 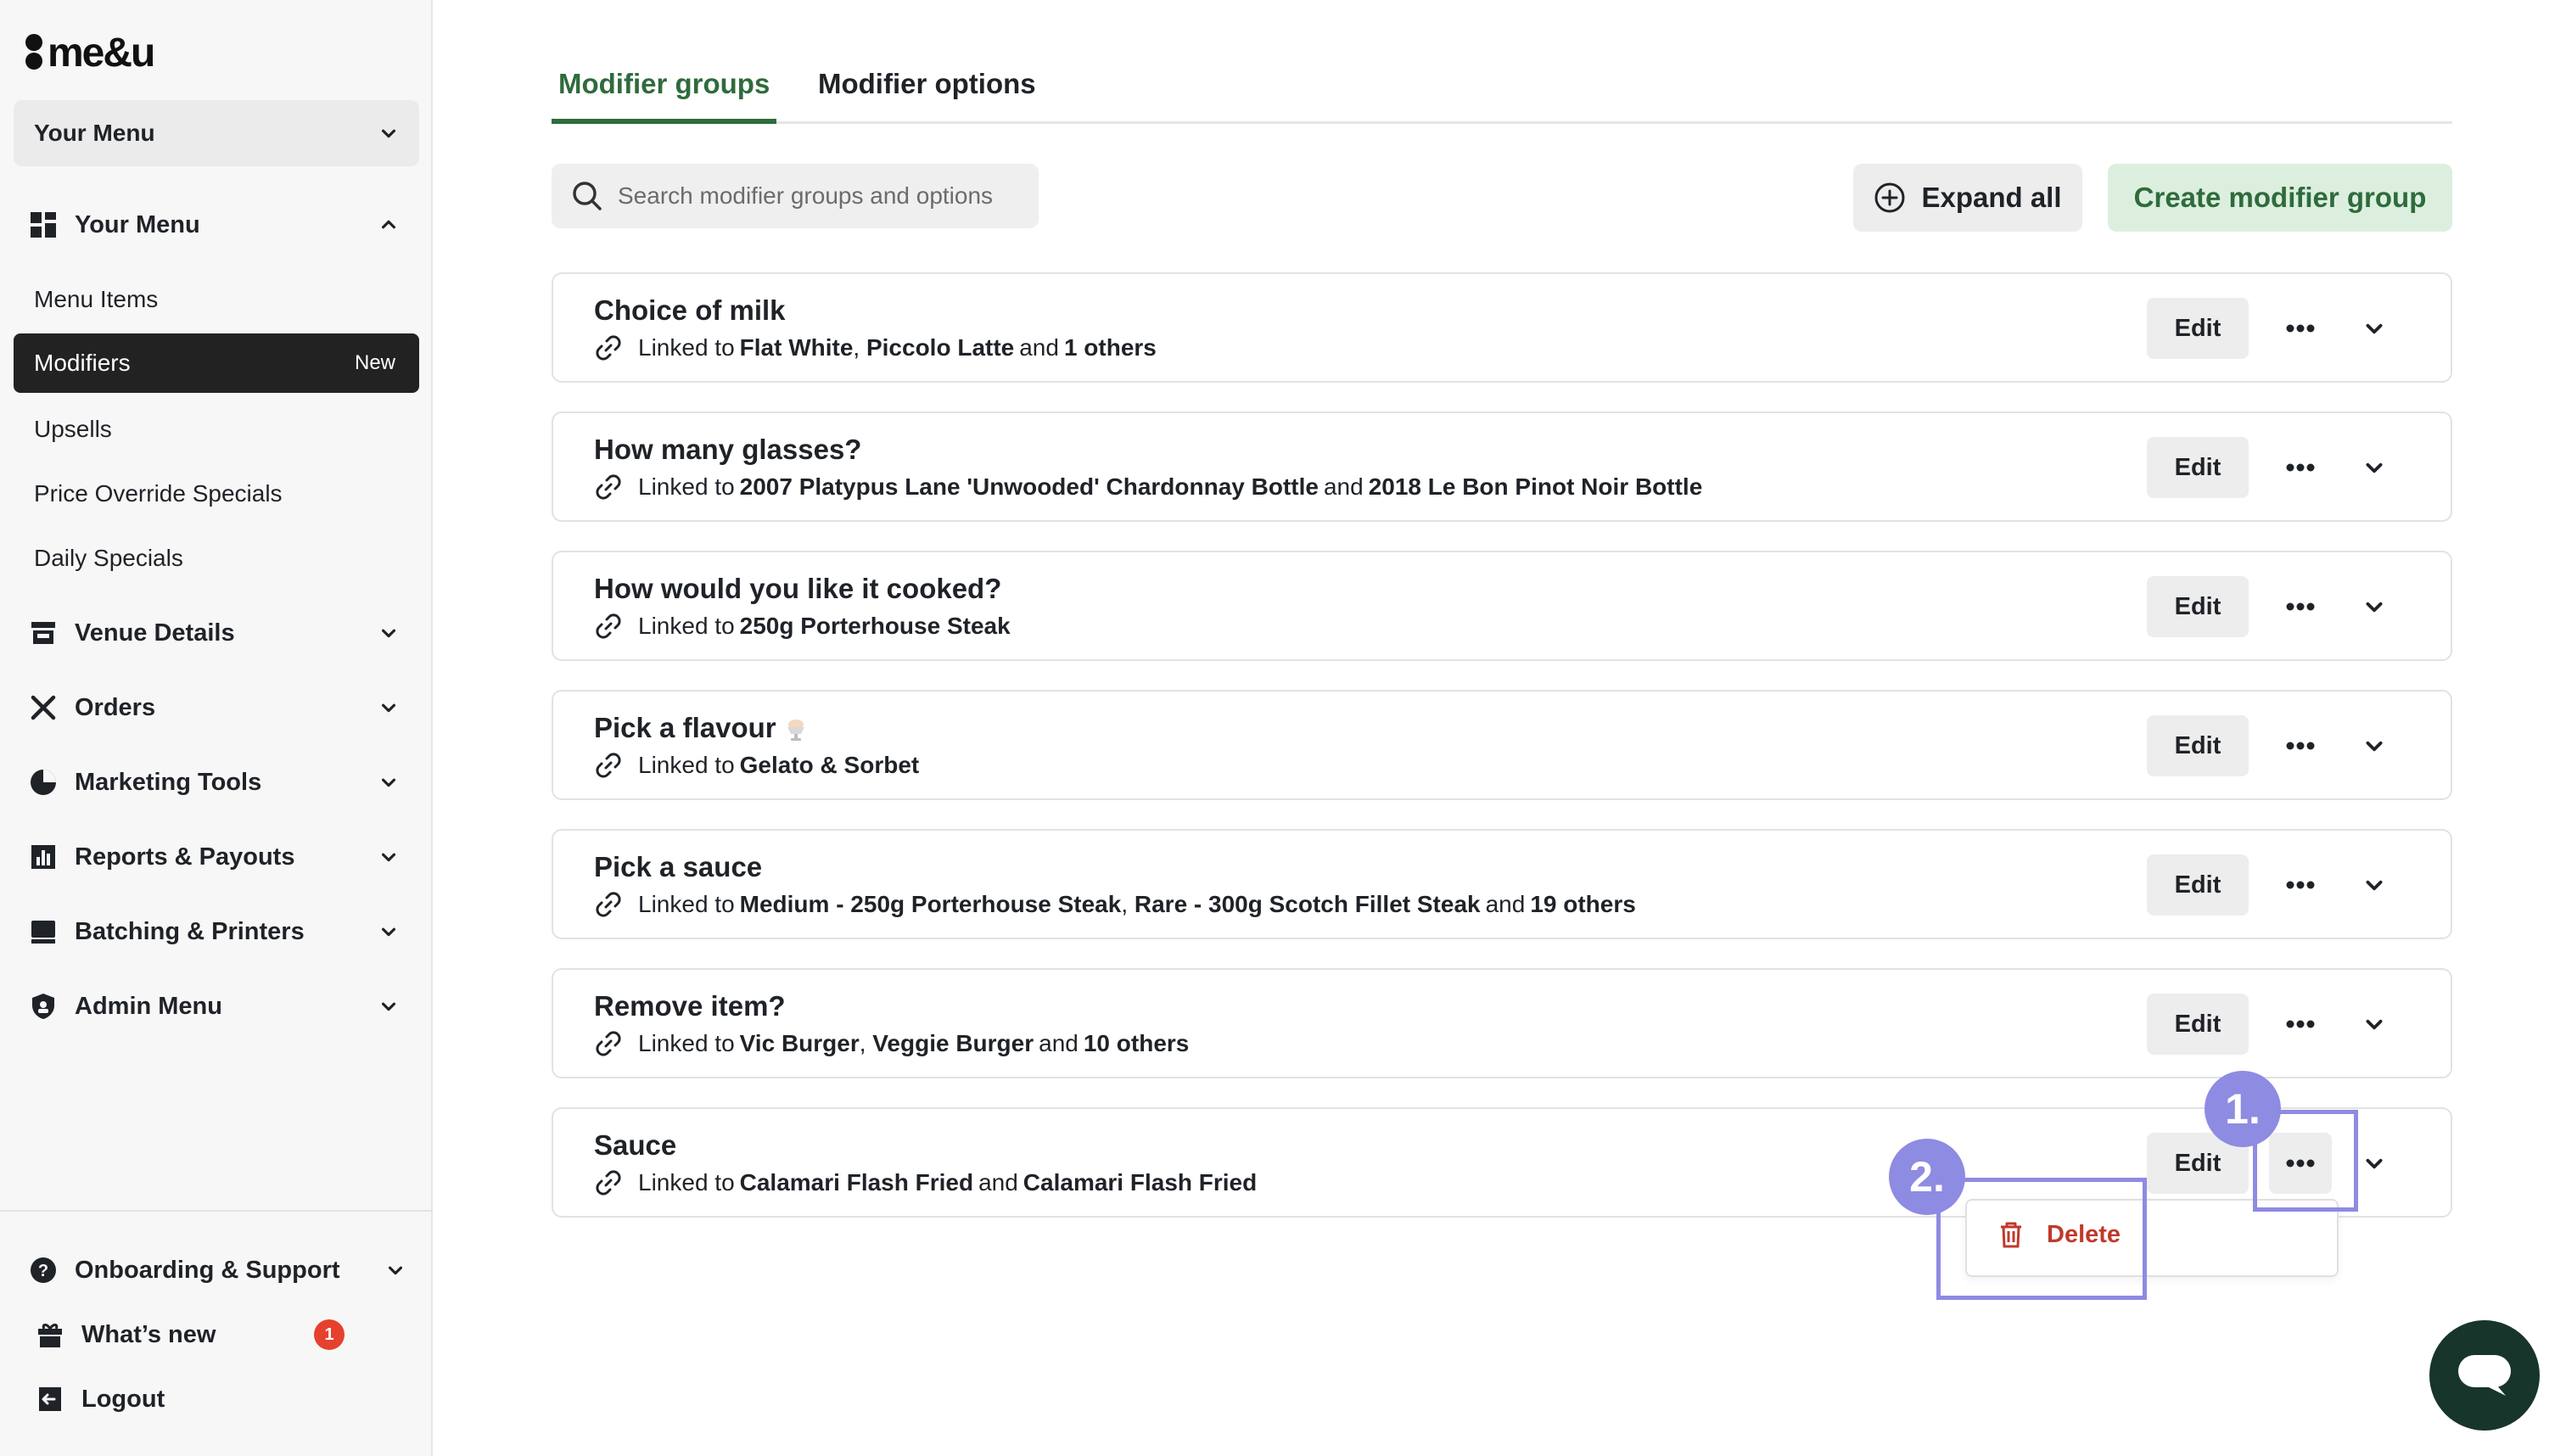 I want to click on grid-icon, so click(x=43, y=224).